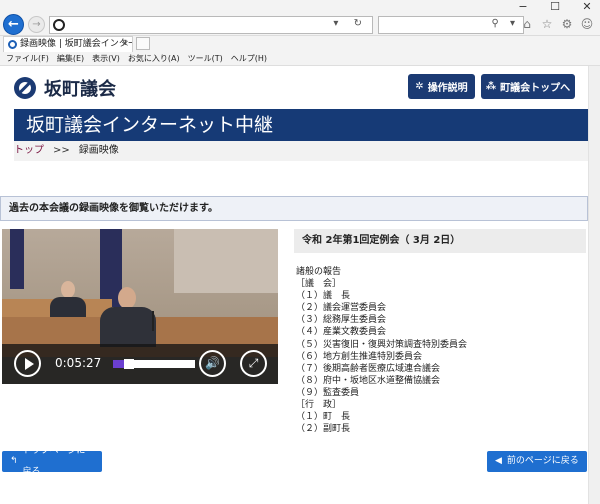  What do you see at coordinates (212, 363) in the screenshot?
I see `volume-icon: 🔊` at bounding box center [212, 363].